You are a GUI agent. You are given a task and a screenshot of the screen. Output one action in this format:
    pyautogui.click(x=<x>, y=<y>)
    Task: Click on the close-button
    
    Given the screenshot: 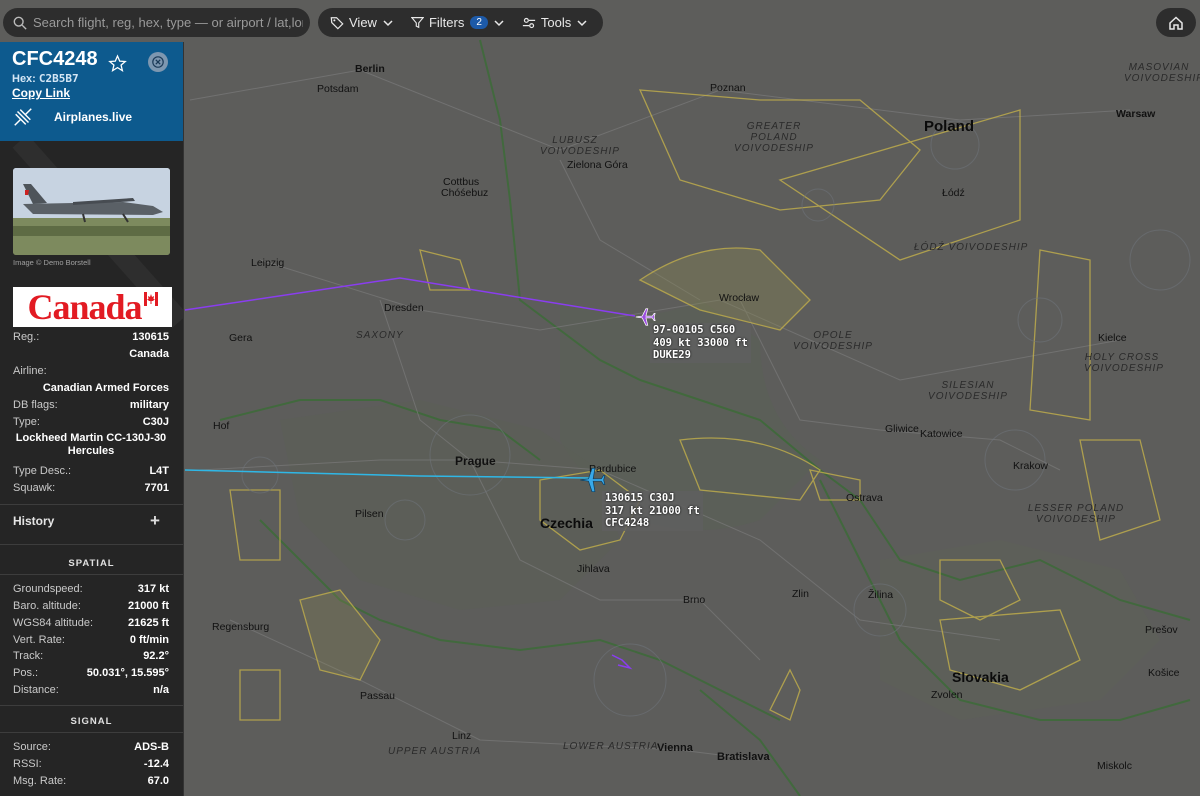 What is the action you would take?
    pyautogui.click(x=158, y=62)
    